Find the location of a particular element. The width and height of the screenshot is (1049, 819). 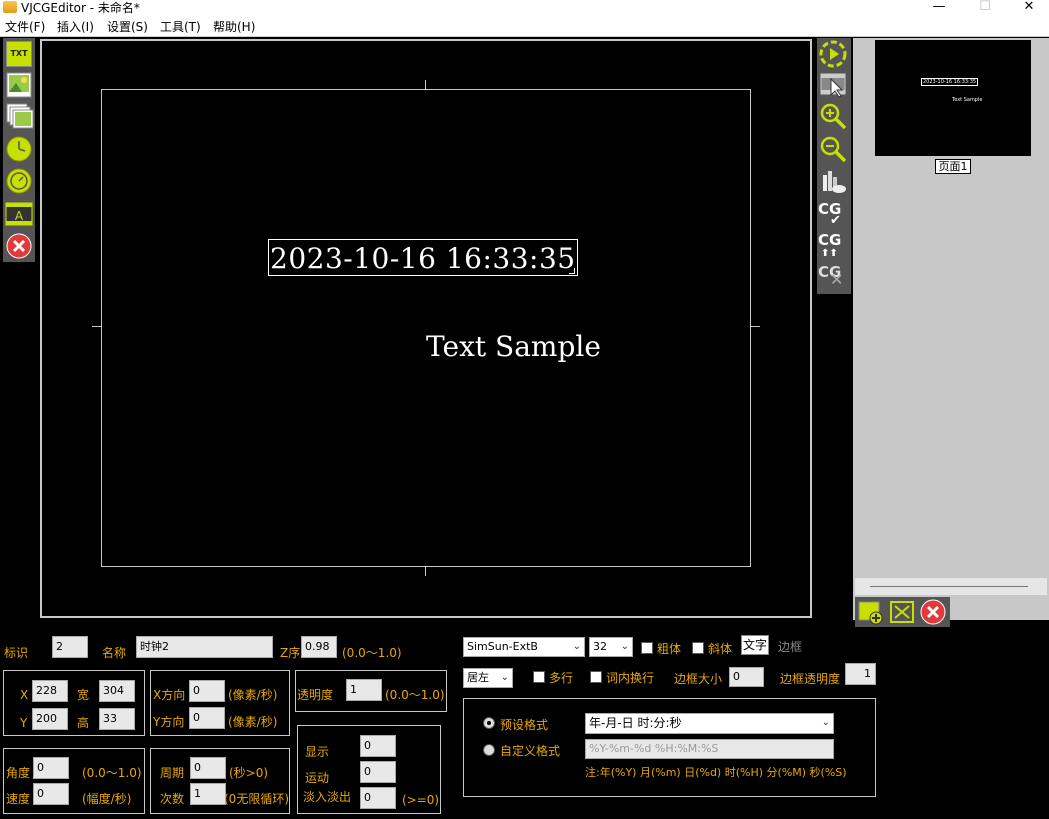

thumbnail-sample-text: Text Sample is located at coordinates (967, 100).